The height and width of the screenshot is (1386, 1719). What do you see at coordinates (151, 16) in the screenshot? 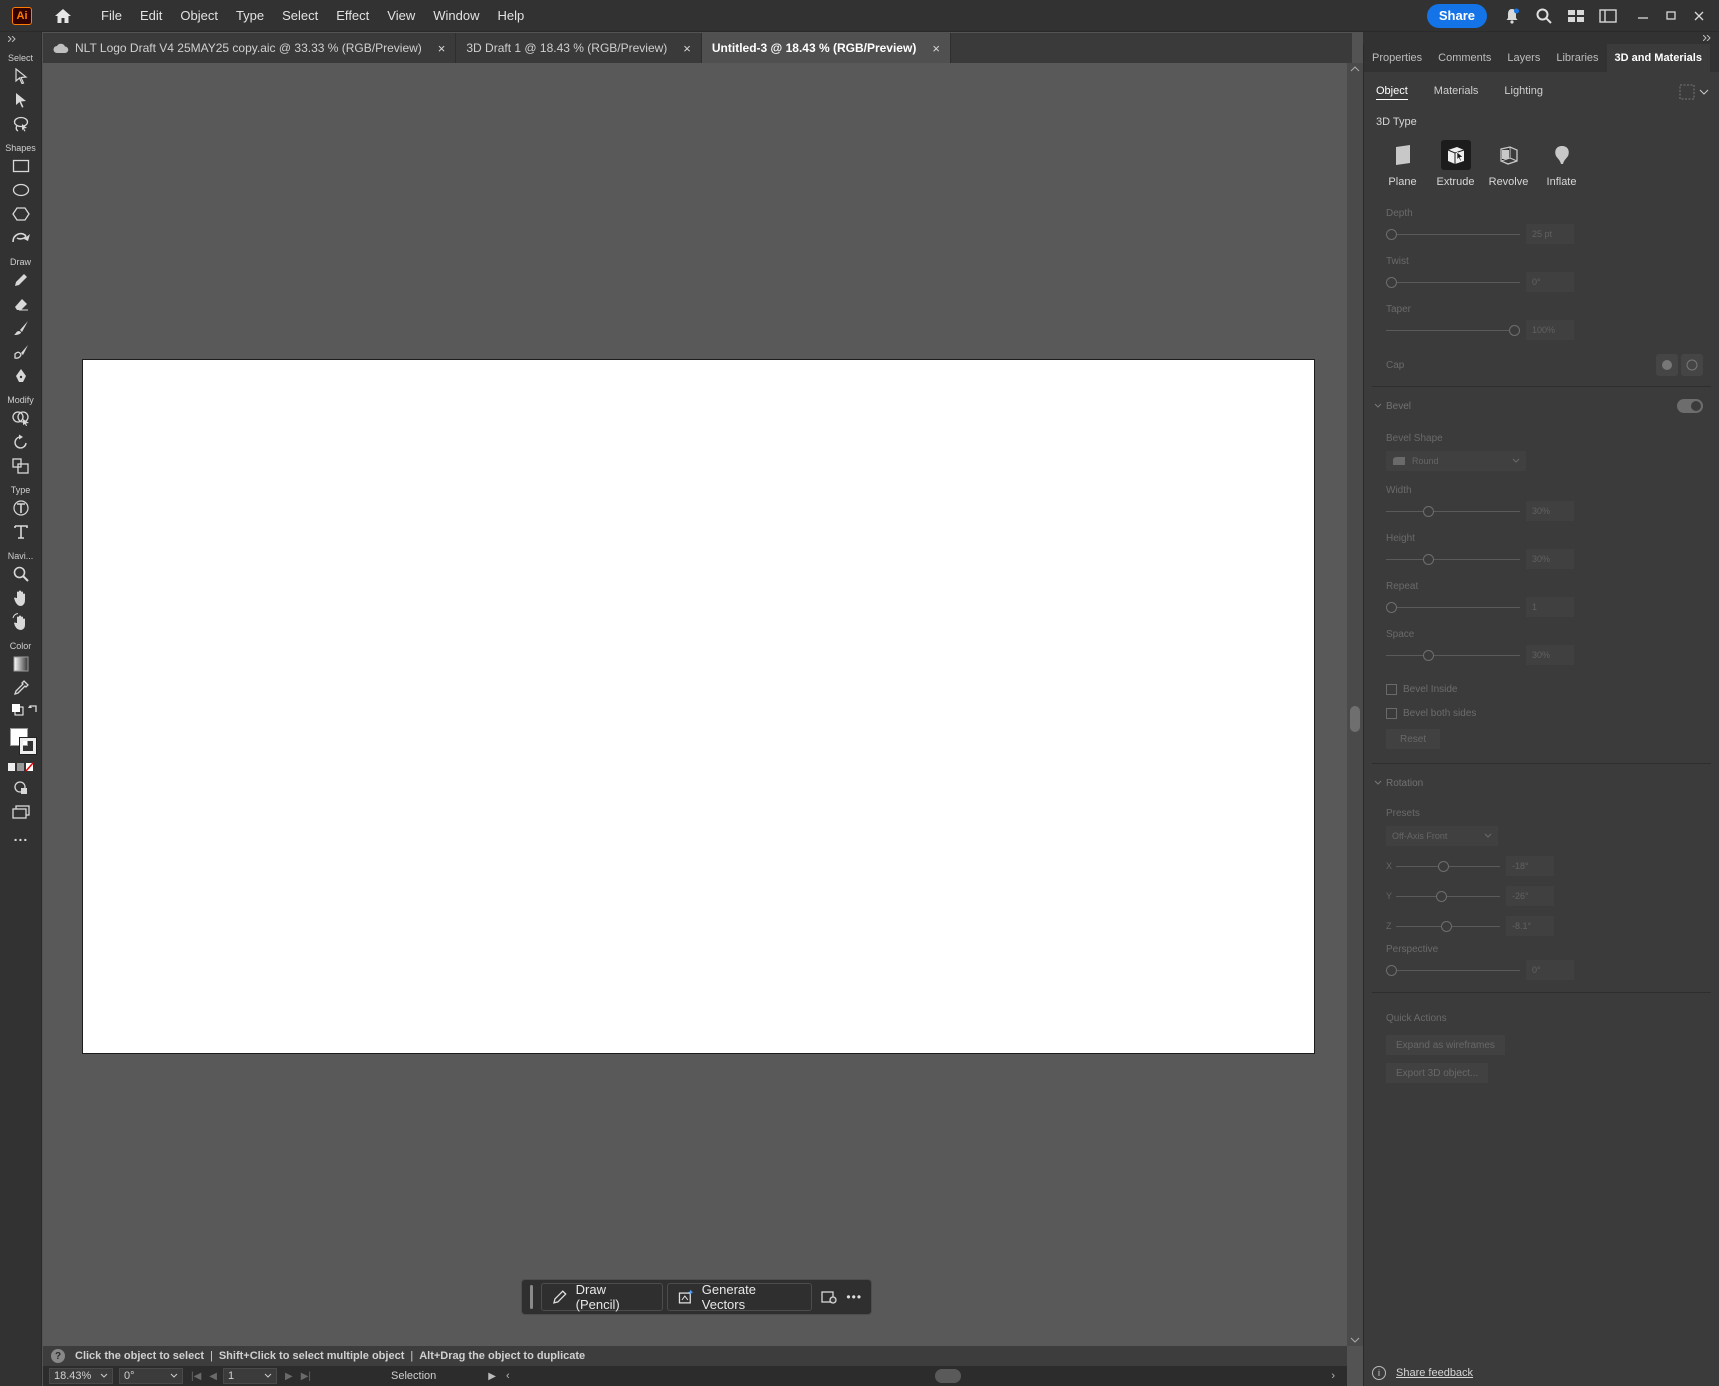
I see `menu-edit: Edit` at bounding box center [151, 16].